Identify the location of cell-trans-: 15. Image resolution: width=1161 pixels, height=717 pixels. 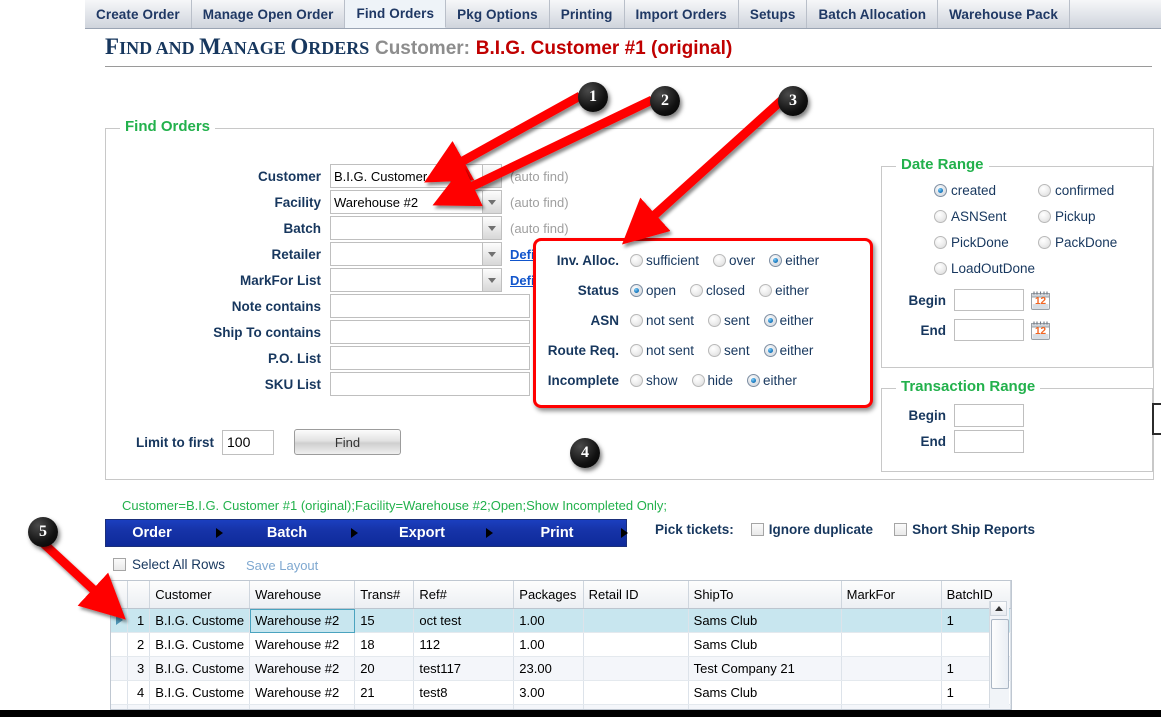
(384, 620).